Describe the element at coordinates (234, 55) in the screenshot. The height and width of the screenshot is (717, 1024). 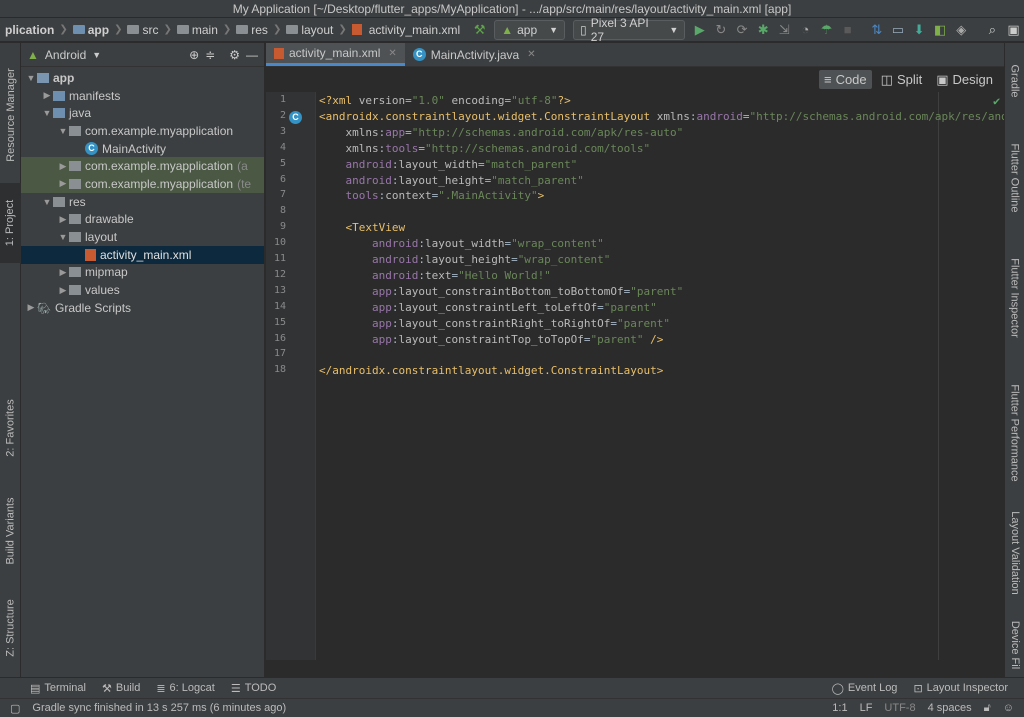
I see `gear-icon: ⚙` at that location.